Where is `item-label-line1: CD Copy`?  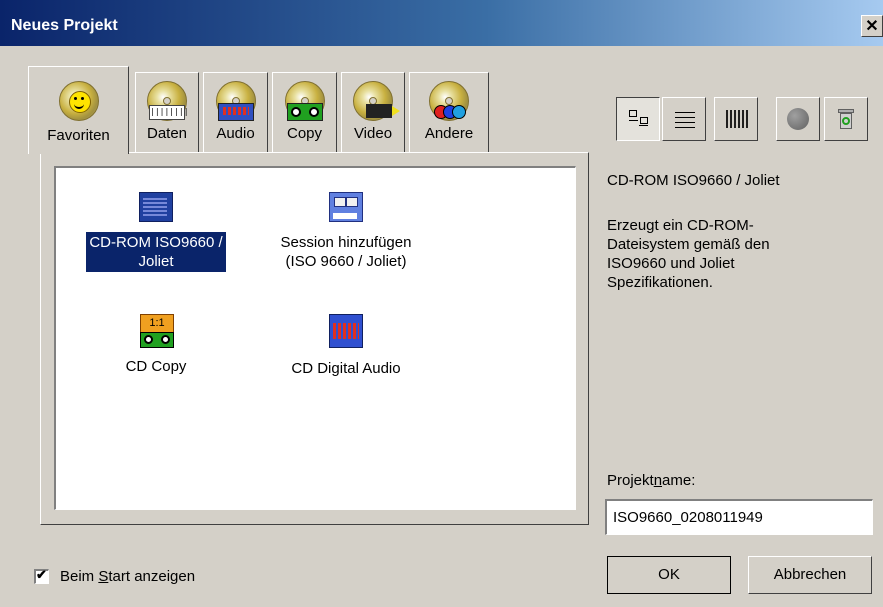 item-label-line1: CD Copy is located at coordinates (156, 366).